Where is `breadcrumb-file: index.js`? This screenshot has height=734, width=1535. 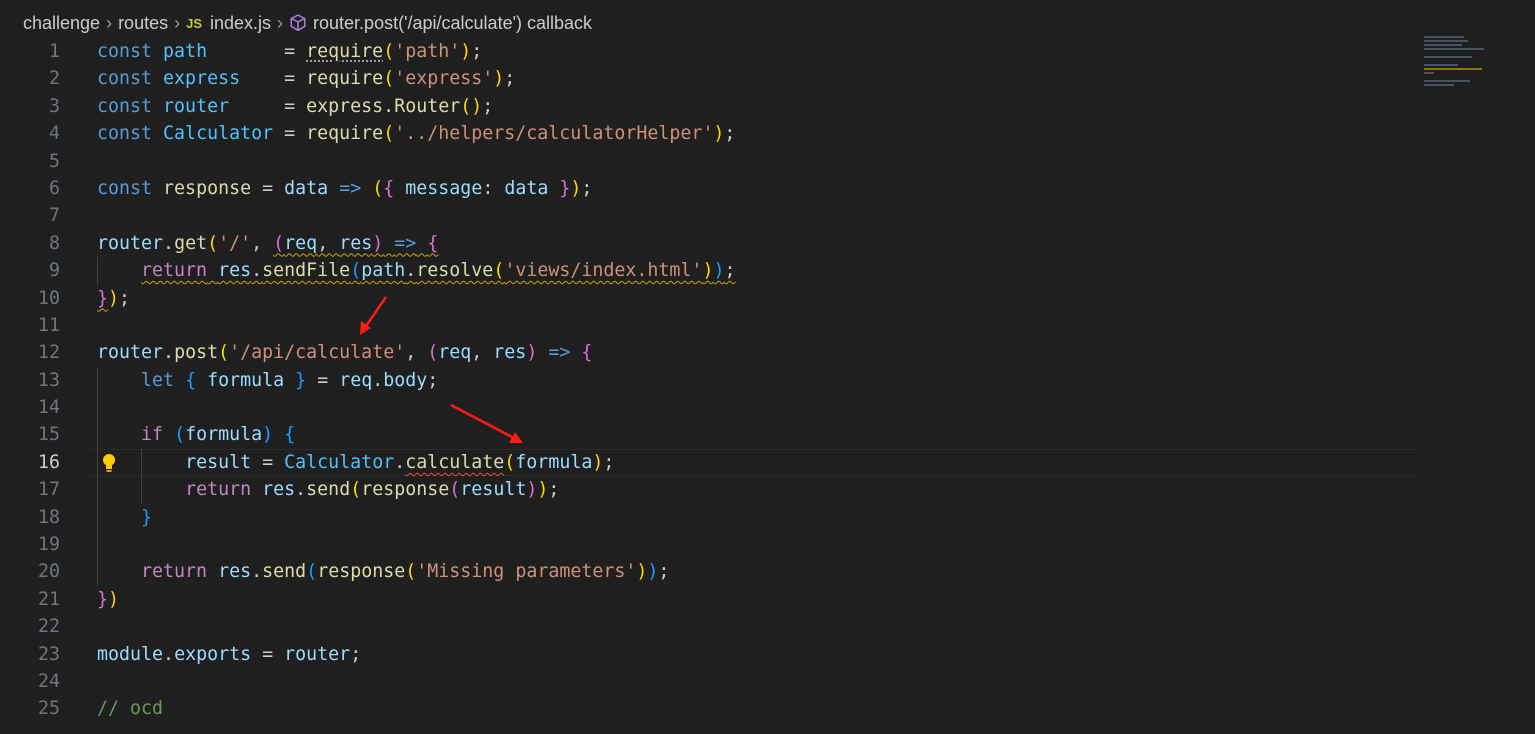 breadcrumb-file: index.js is located at coordinates (240, 23).